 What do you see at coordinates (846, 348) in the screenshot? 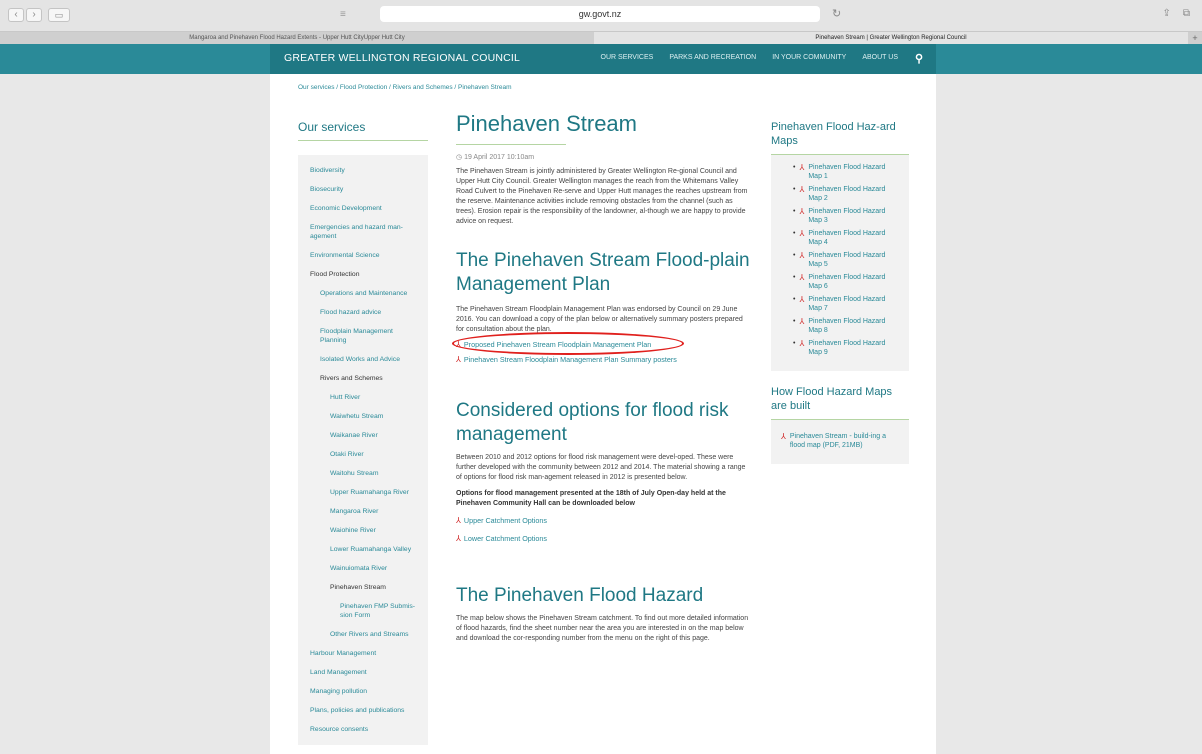
I see `hazard-map-link: • ⅄ Pinehaven Flood Hazard Map 9` at bounding box center [846, 348].